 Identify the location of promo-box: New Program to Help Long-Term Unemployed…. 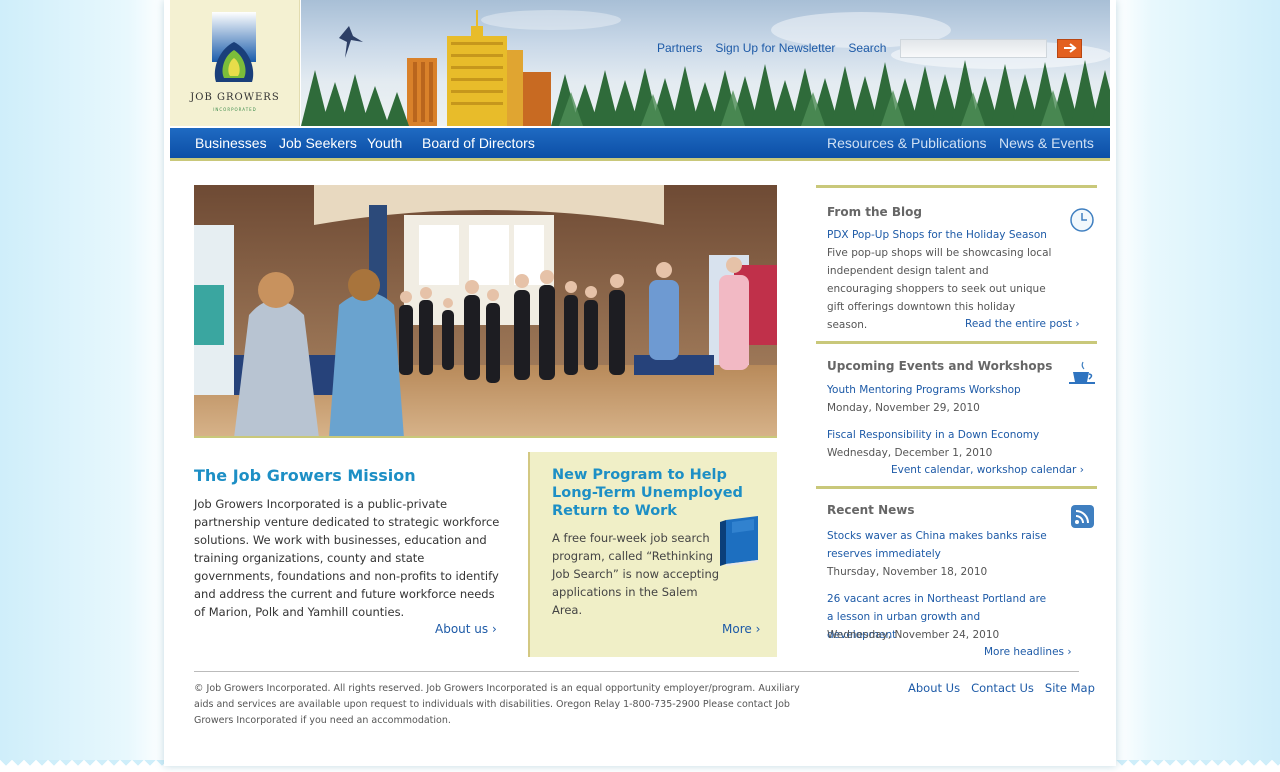
(652, 554).